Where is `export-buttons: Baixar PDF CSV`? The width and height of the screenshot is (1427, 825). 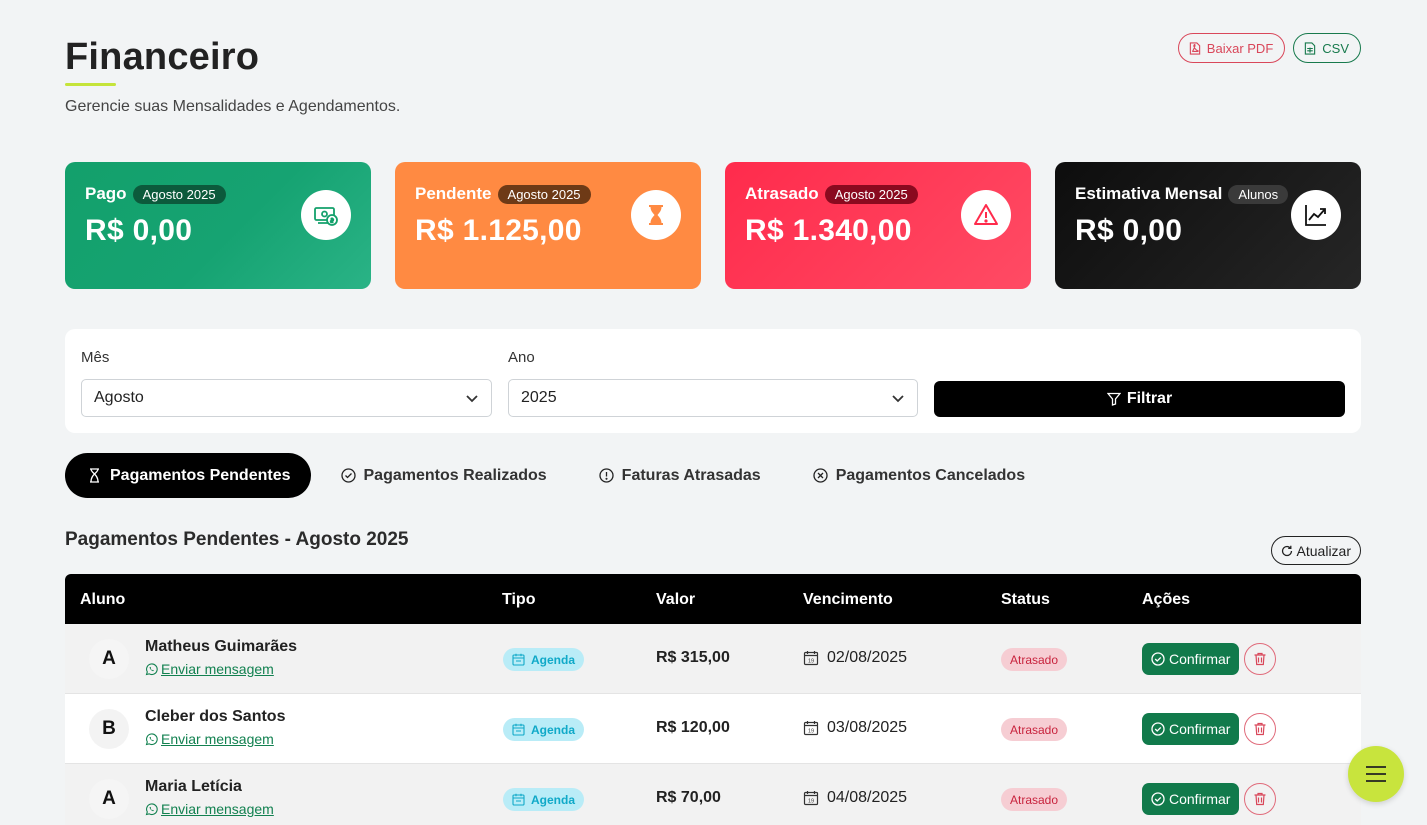 export-buttons: Baixar PDF CSV is located at coordinates (1269, 48).